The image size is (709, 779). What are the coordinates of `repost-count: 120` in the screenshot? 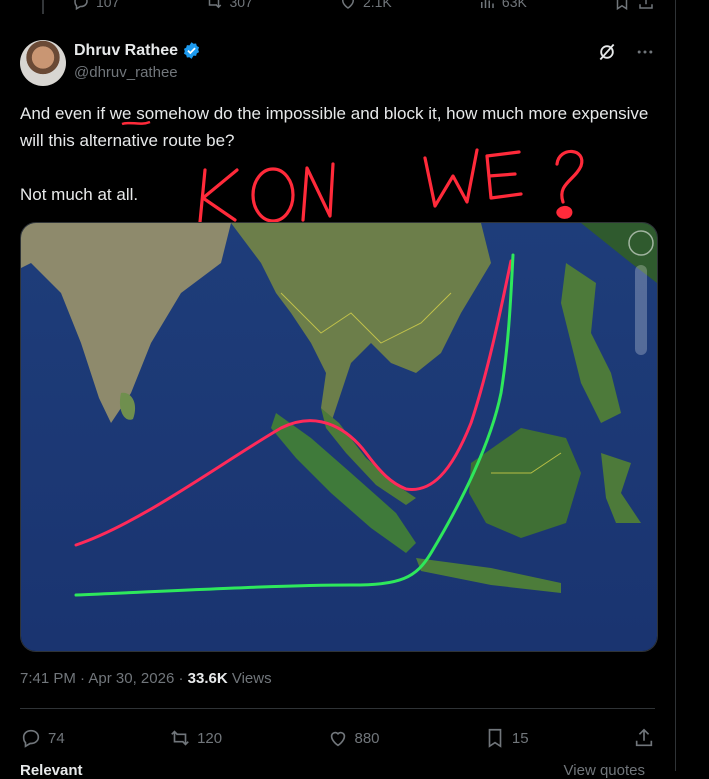 It's located at (210, 738).